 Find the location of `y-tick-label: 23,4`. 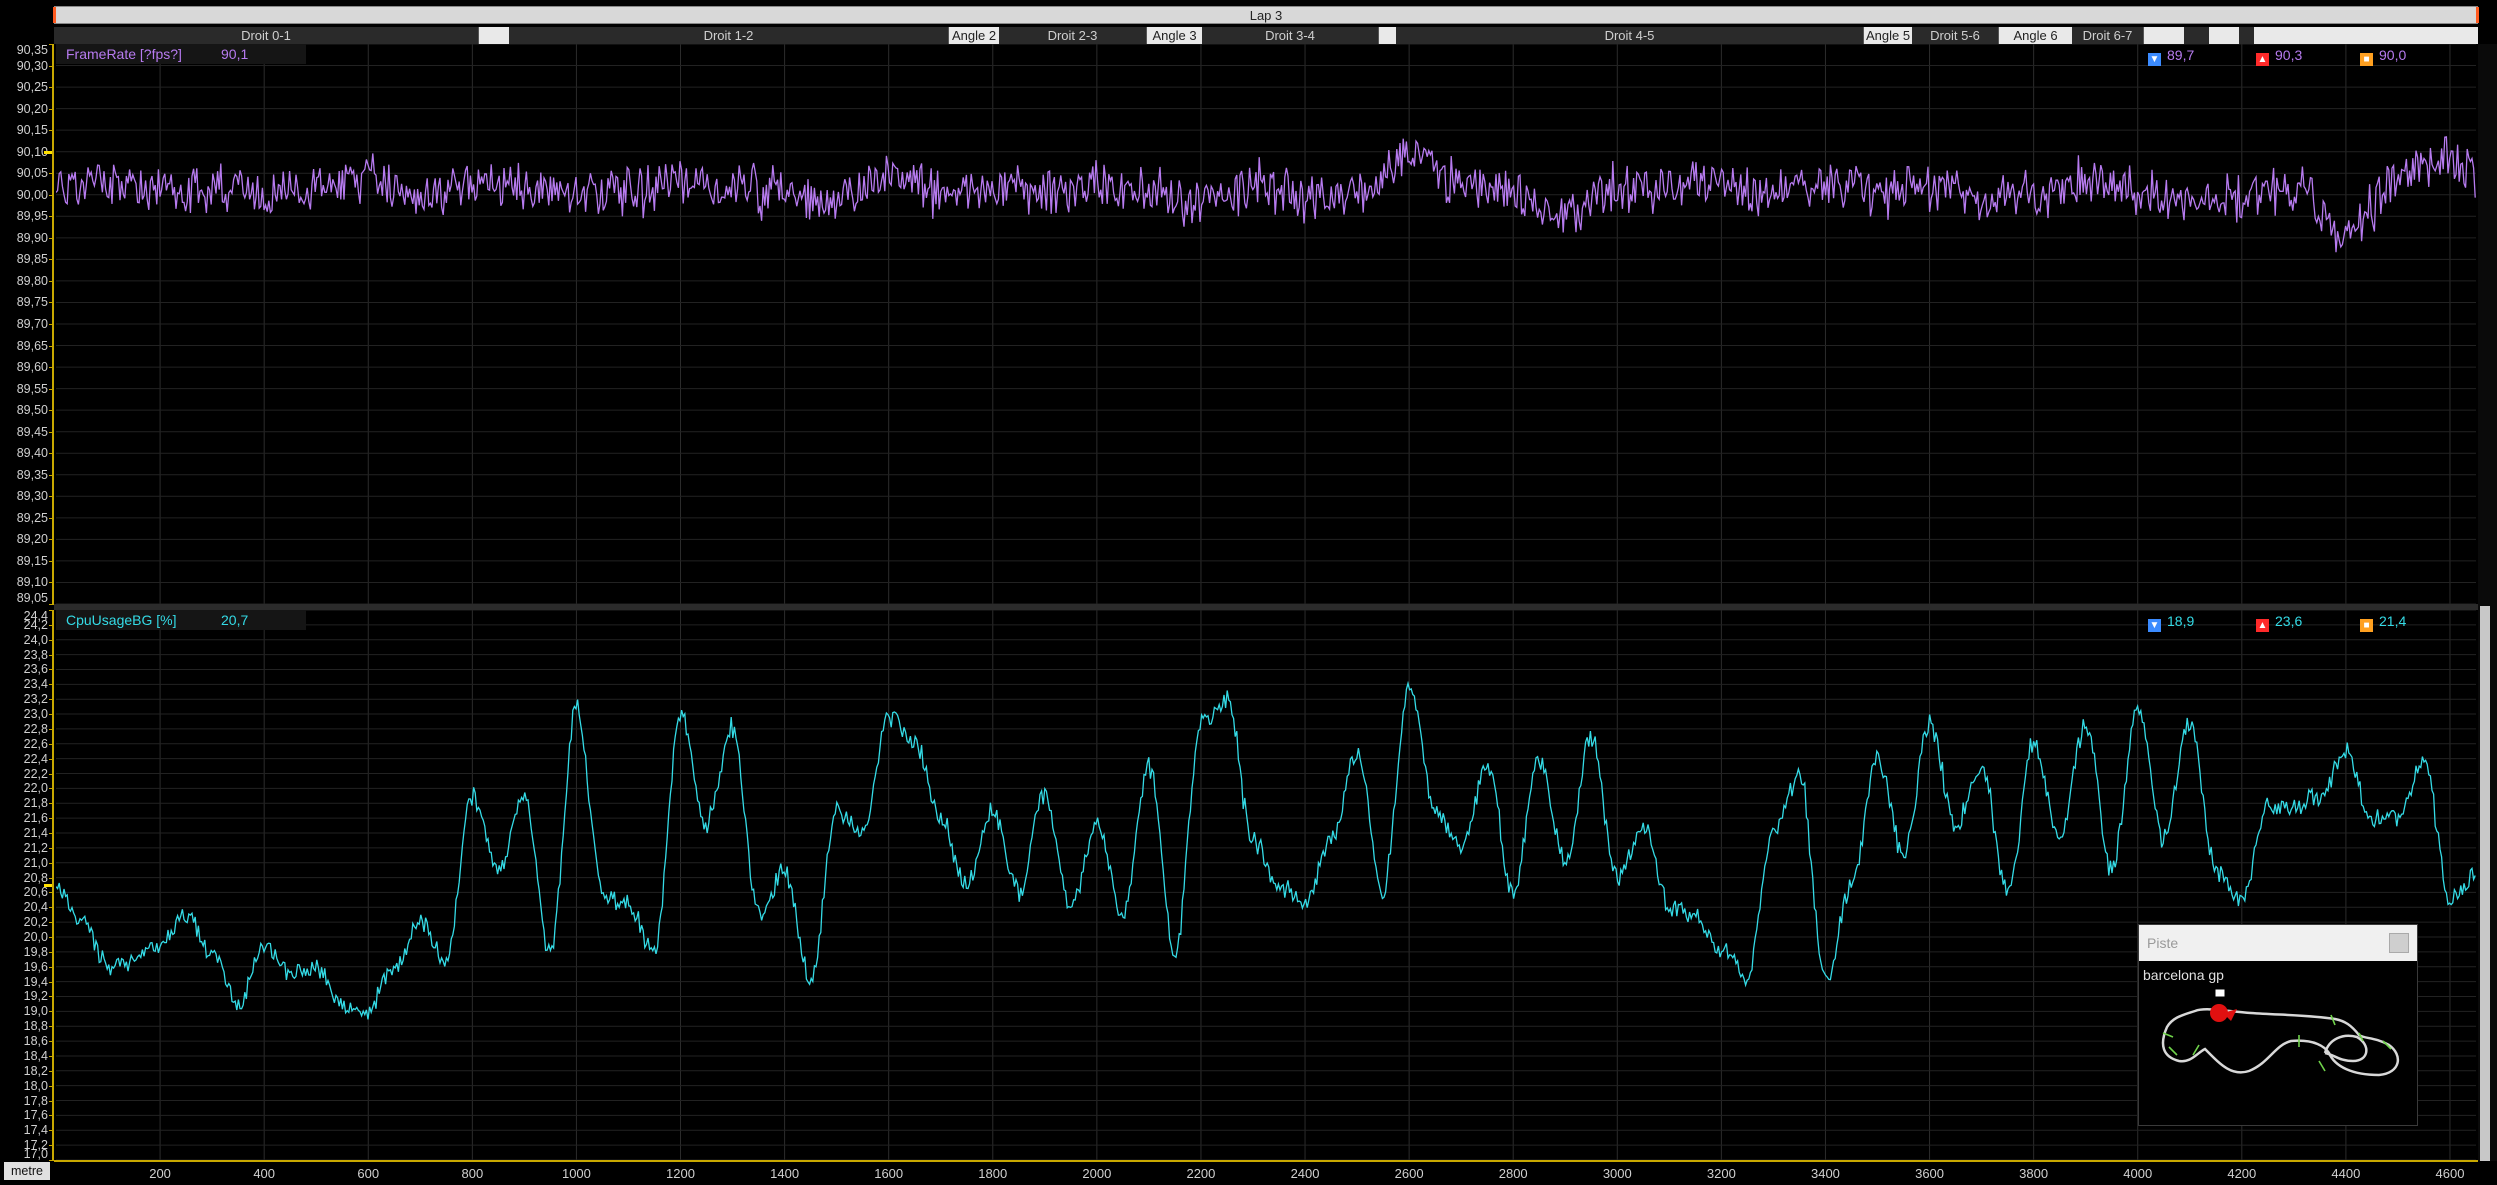

y-tick-label: 23,4 is located at coordinates (35, 684).